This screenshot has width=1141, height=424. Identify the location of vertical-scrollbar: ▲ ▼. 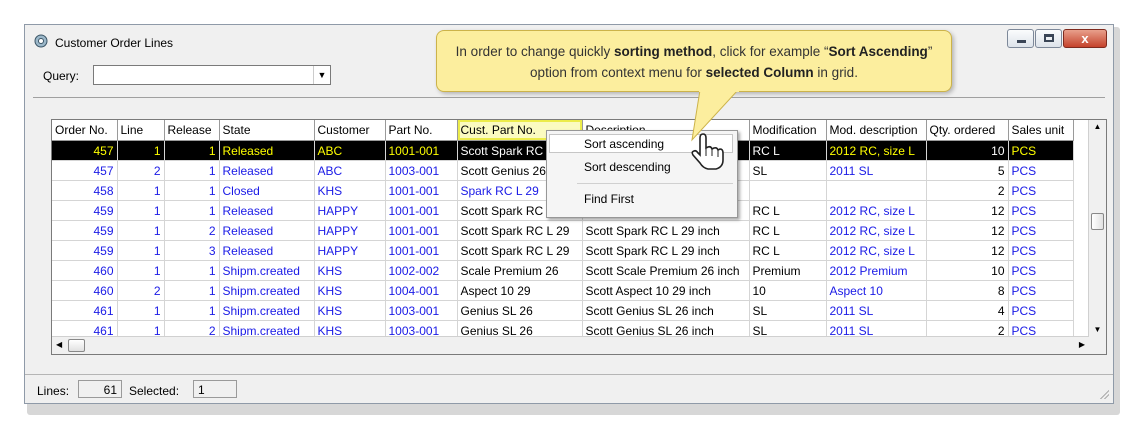
(1097, 237).